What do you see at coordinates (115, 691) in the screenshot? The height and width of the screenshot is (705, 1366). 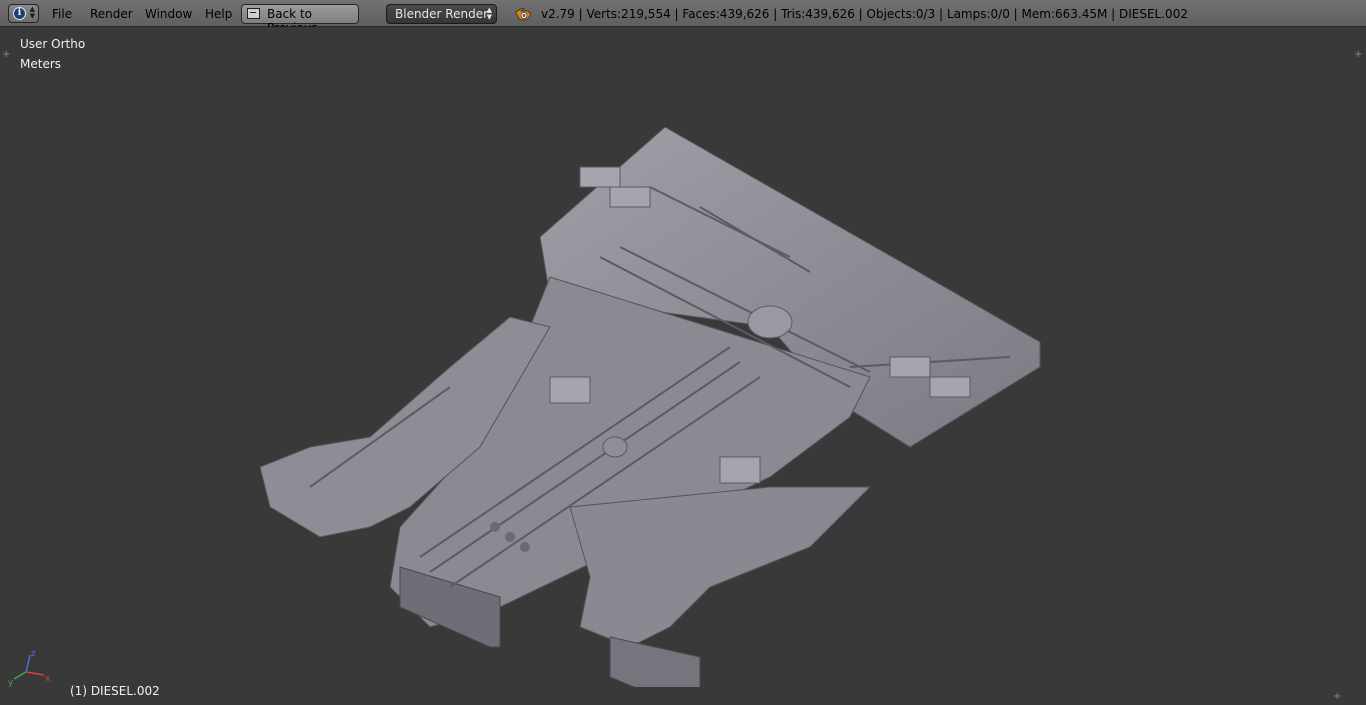 I see `active-object-label: (1) DIESEL.002` at bounding box center [115, 691].